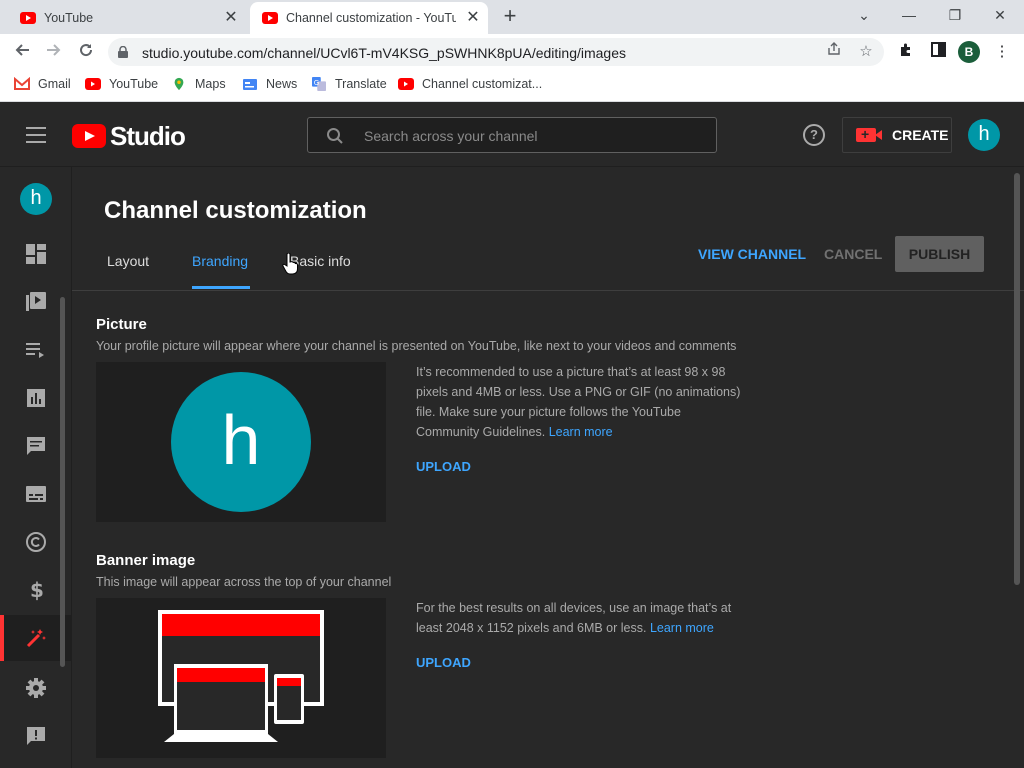 The height and width of the screenshot is (768, 1024). I want to click on search-input, so click(534, 136).